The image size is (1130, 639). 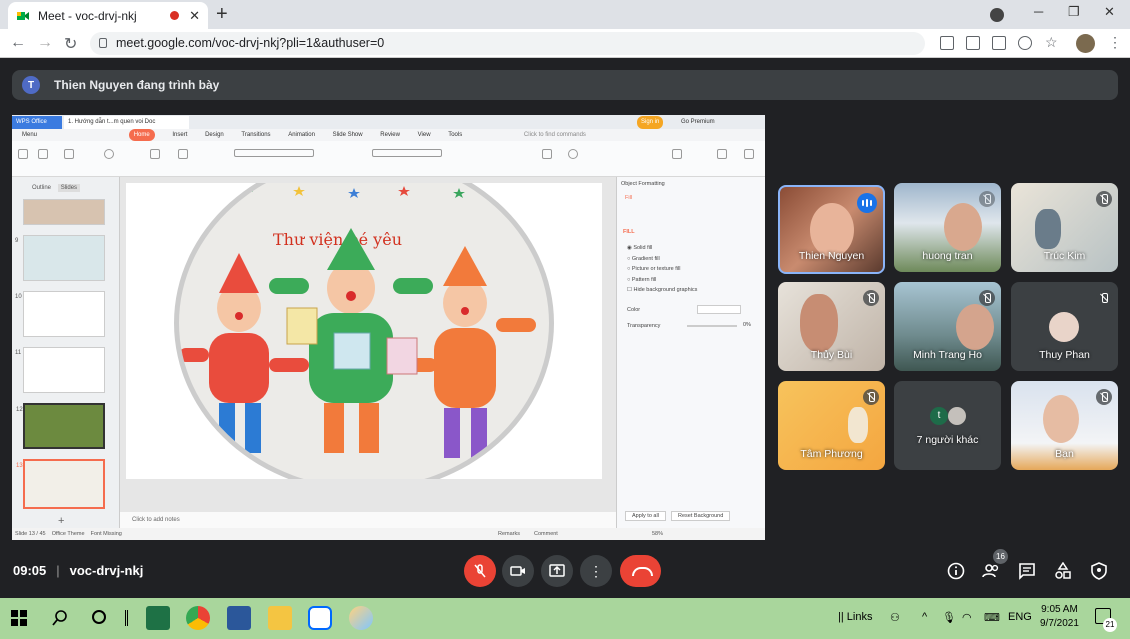 I want to click on show-hidden-icons-icon: ^, so click(x=924, y=617).